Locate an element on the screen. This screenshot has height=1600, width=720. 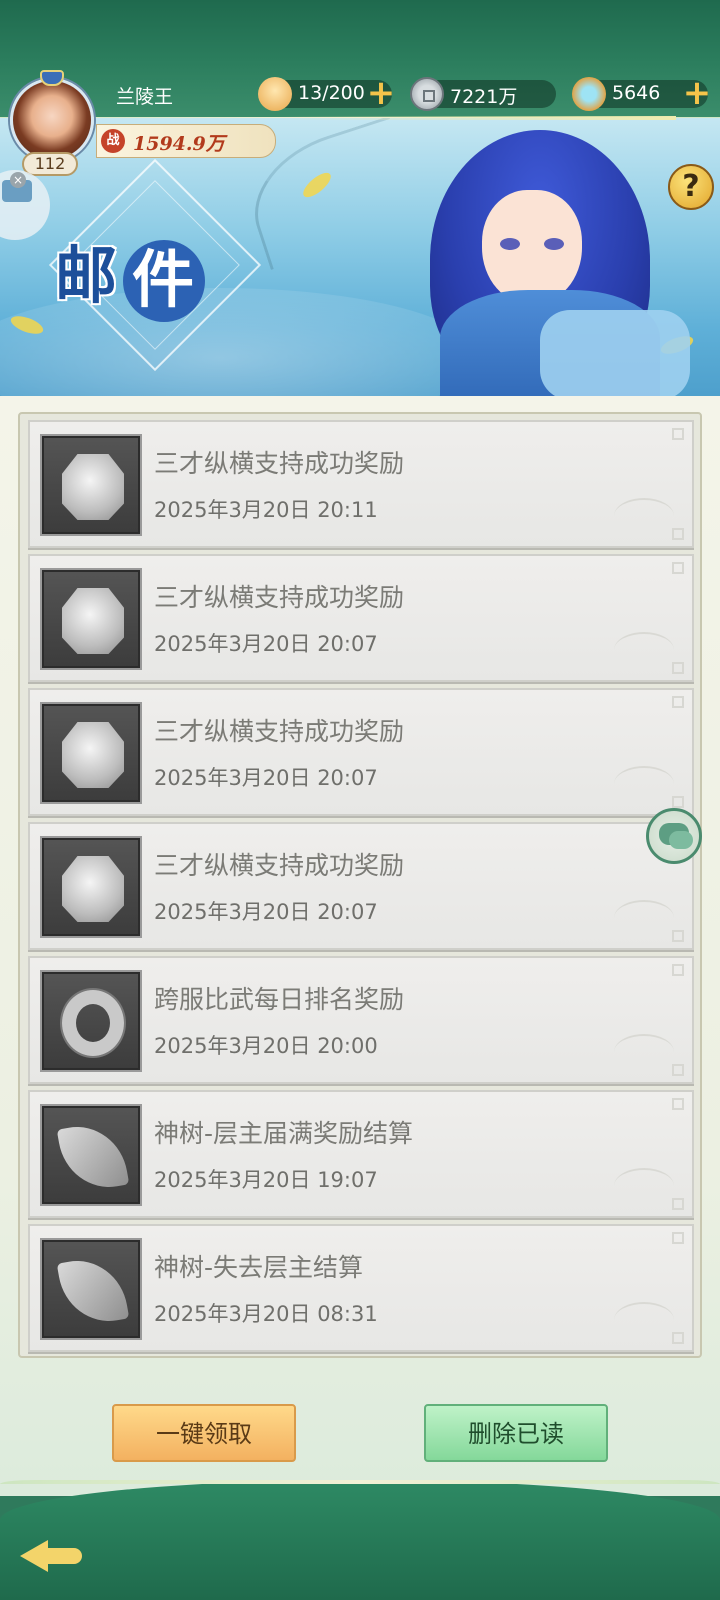
add-steamed-bun-button: + is located at coordinates (381, 93).